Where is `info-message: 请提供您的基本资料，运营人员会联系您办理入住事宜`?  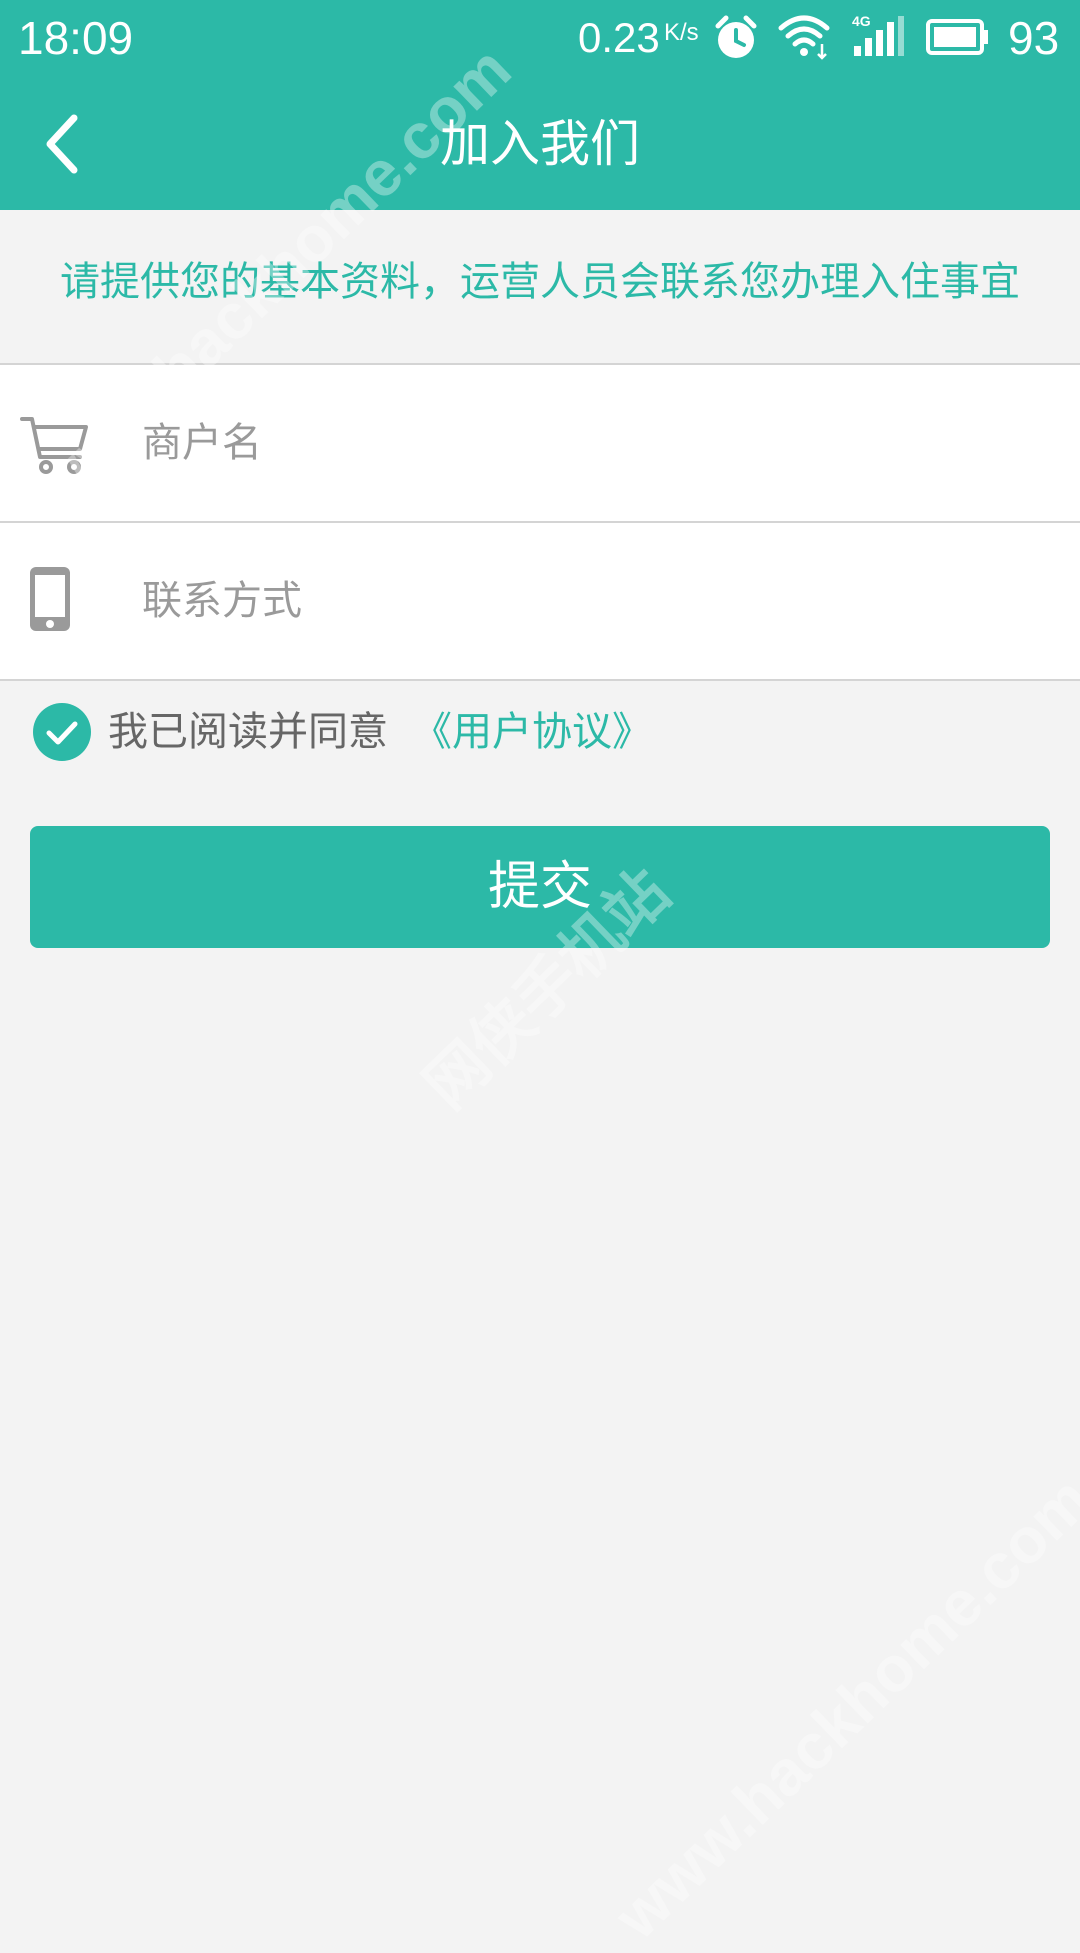
info-message: 请提供您的基本资料，运营人员会联系您办理入住事宜 is located at coordinates (540, 282).